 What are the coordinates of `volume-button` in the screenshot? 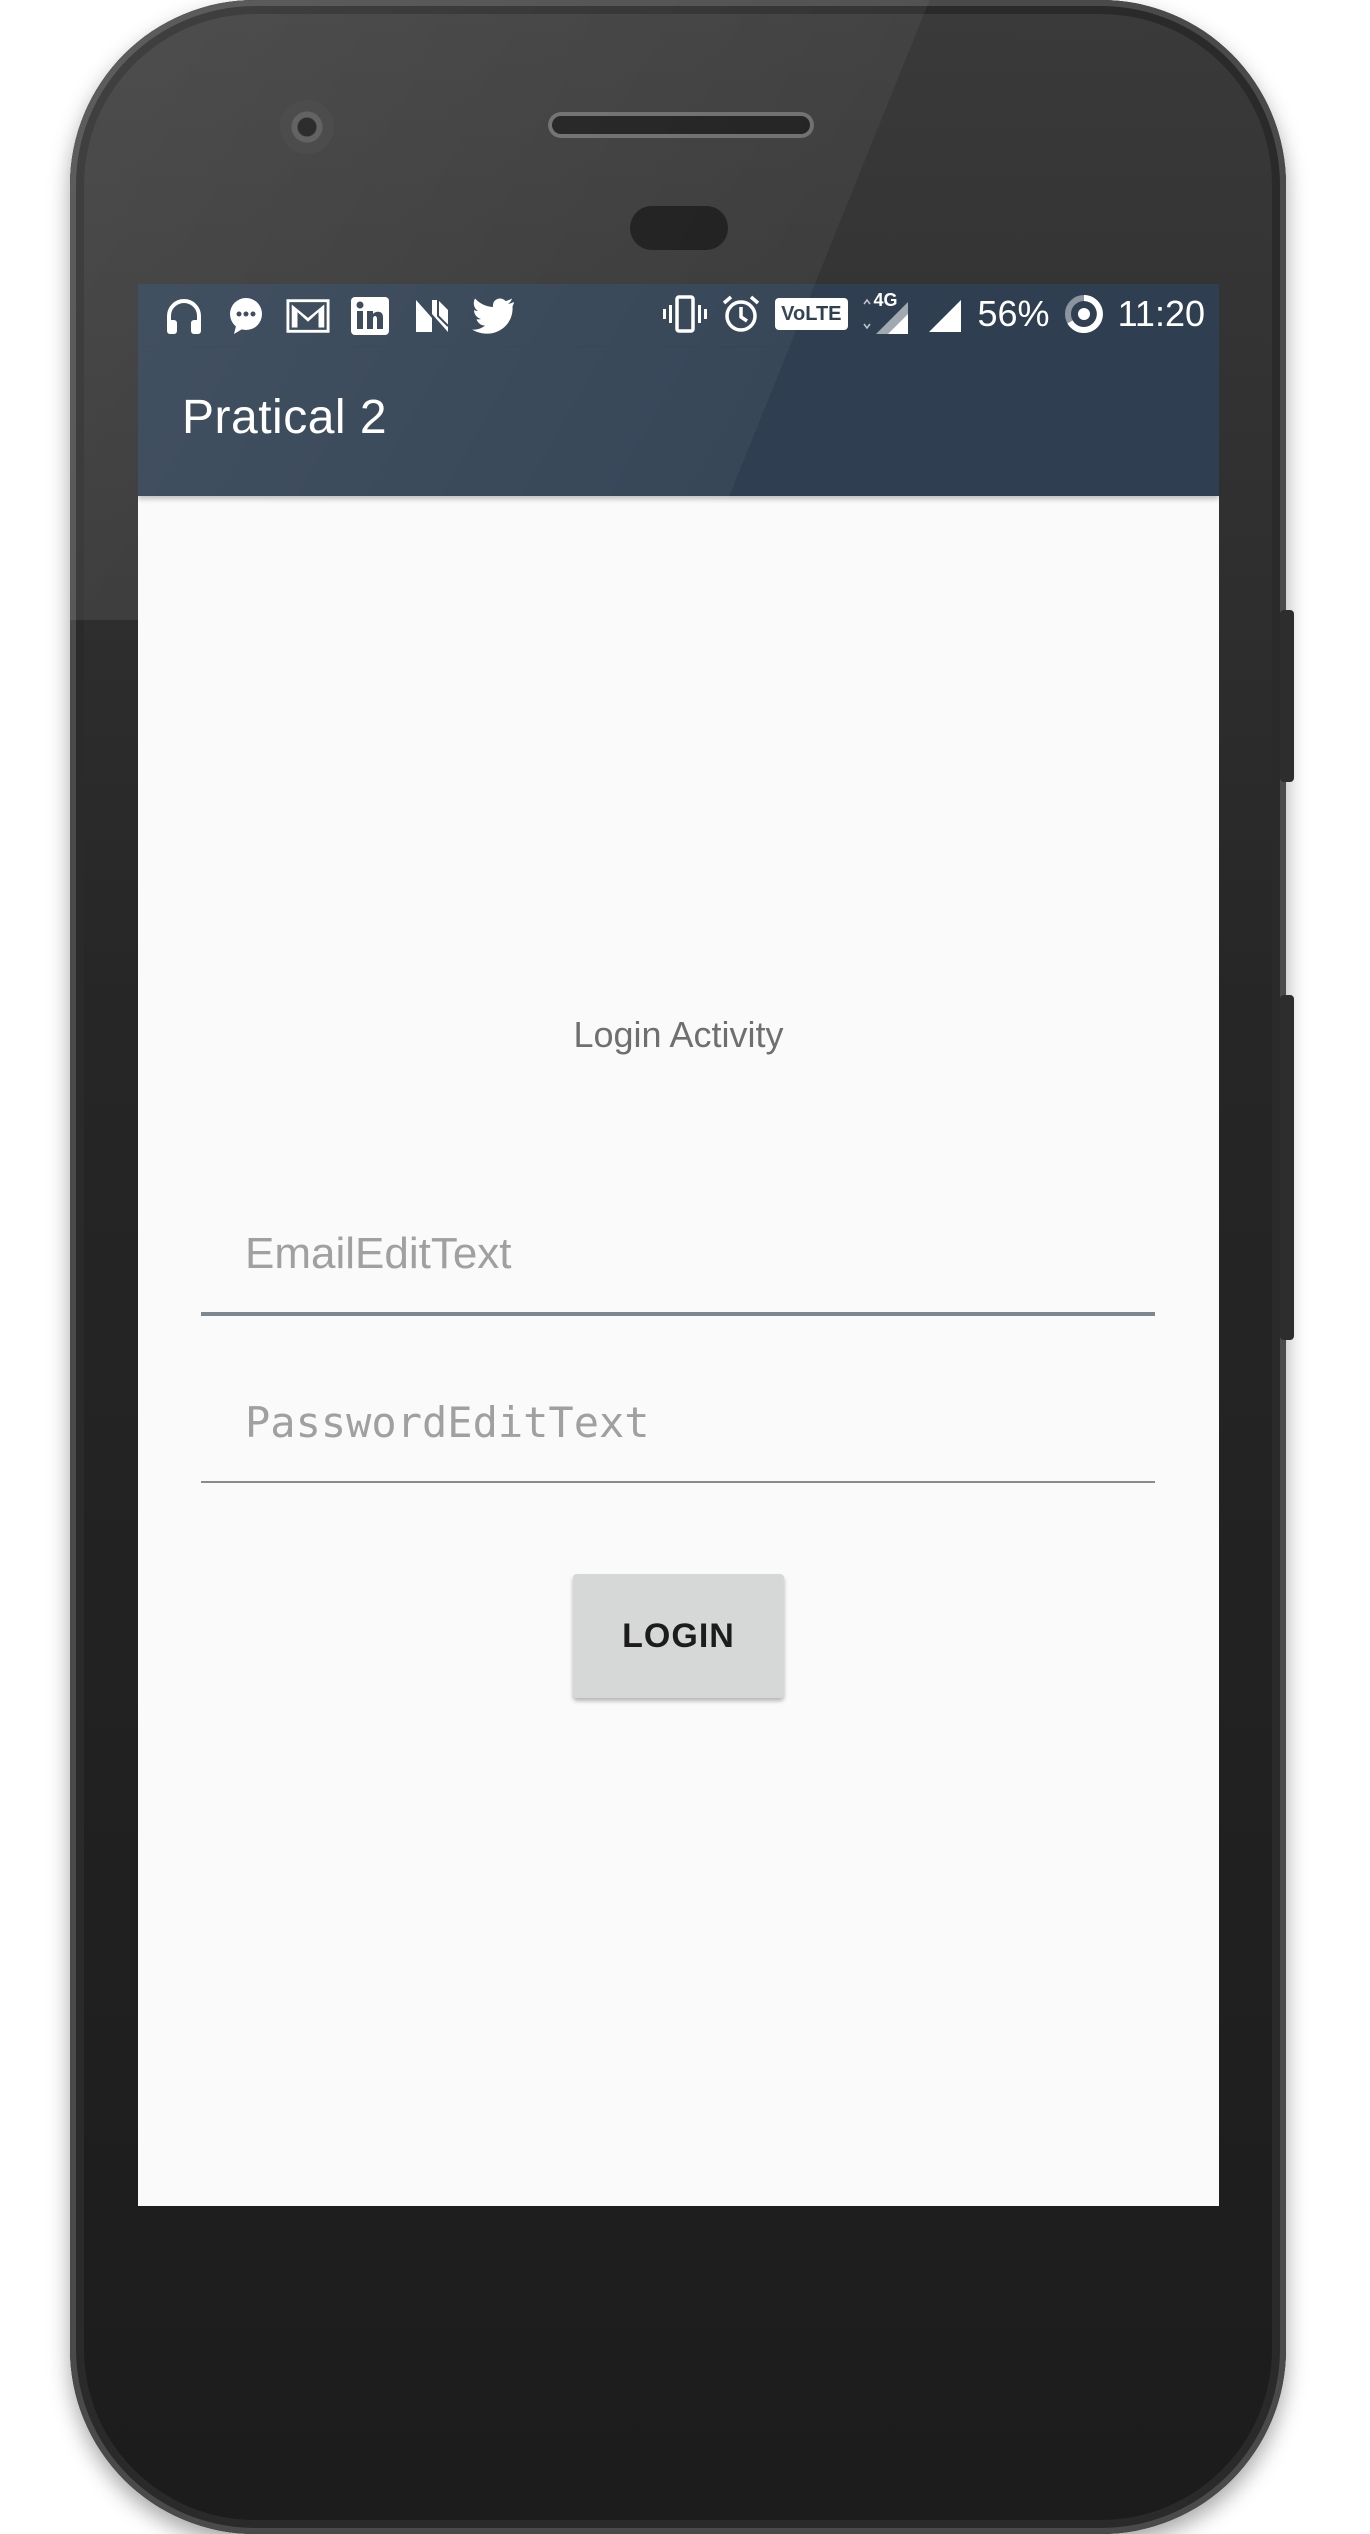 It's located at (1287, 696).